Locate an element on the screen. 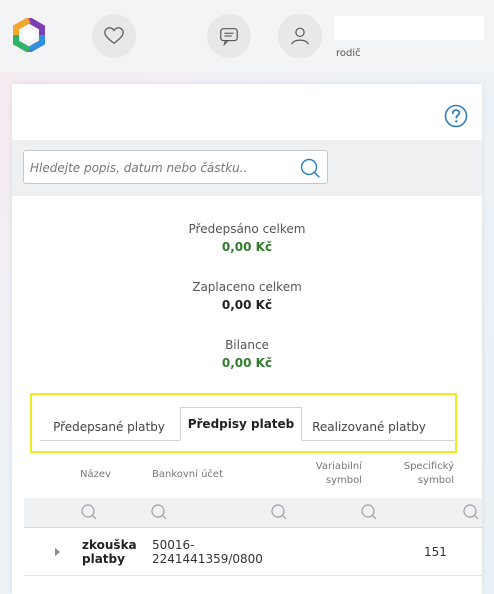 This screenshot has width=494, height=594. search-bar is located at coordinates (247, 168).